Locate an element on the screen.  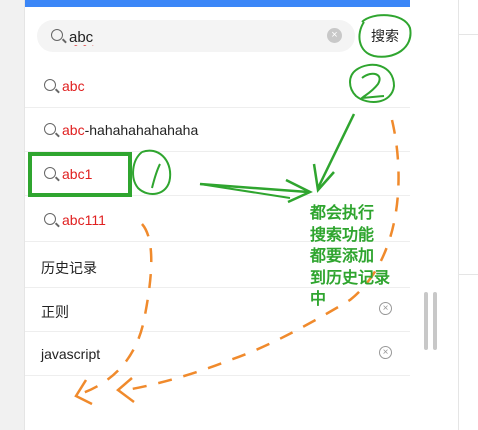
suggestion-item: abc is located at coordinates (217, 86).